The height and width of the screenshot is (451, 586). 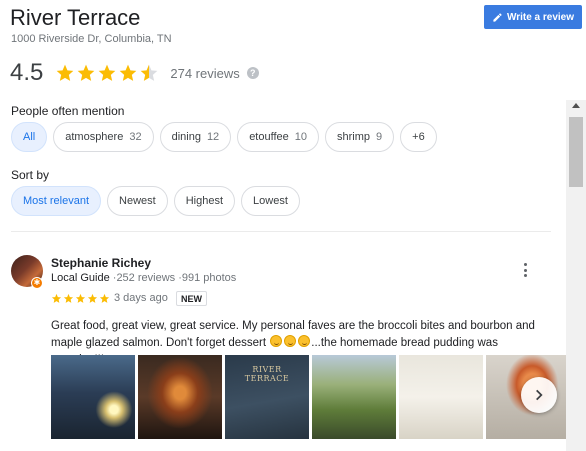 I want to click on reviewer-meta: Local Guide ·252 reviews ·991 photos, so click(x=143, y=278).